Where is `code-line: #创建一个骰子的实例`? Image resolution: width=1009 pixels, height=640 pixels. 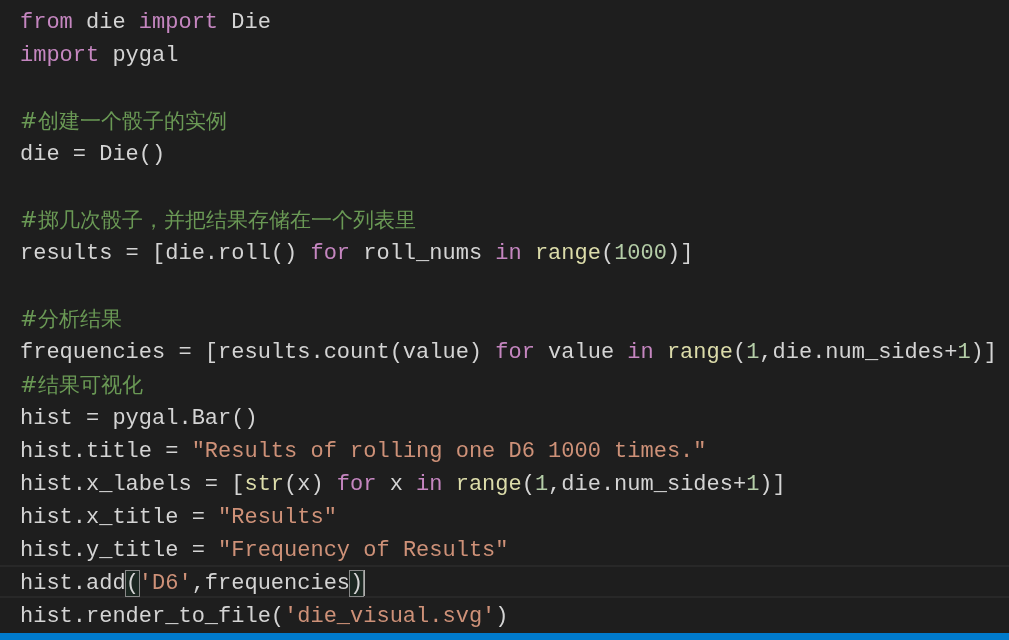 code-line: #创建一个骰子的实例 is located at coordinates (123, 121).